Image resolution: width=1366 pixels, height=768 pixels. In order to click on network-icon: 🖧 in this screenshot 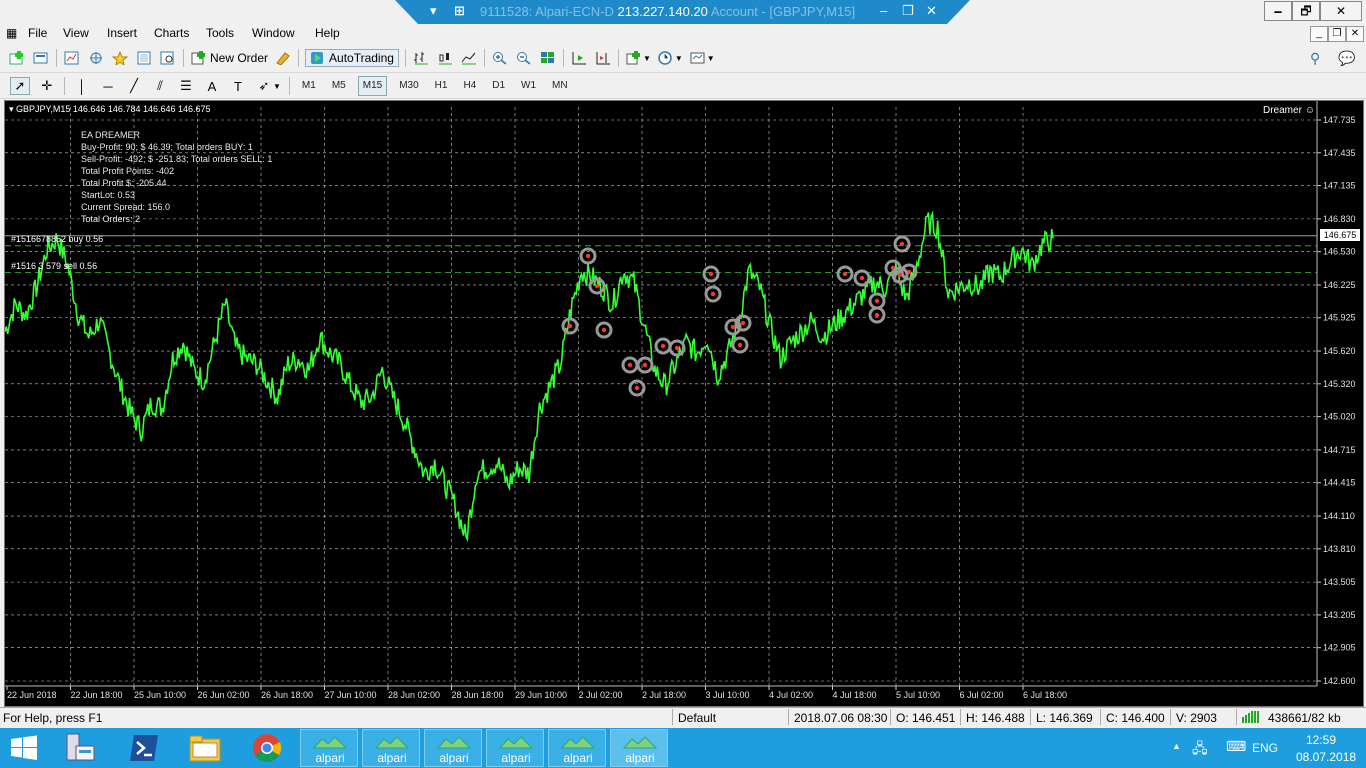, I will do `click(1200, 750)`.